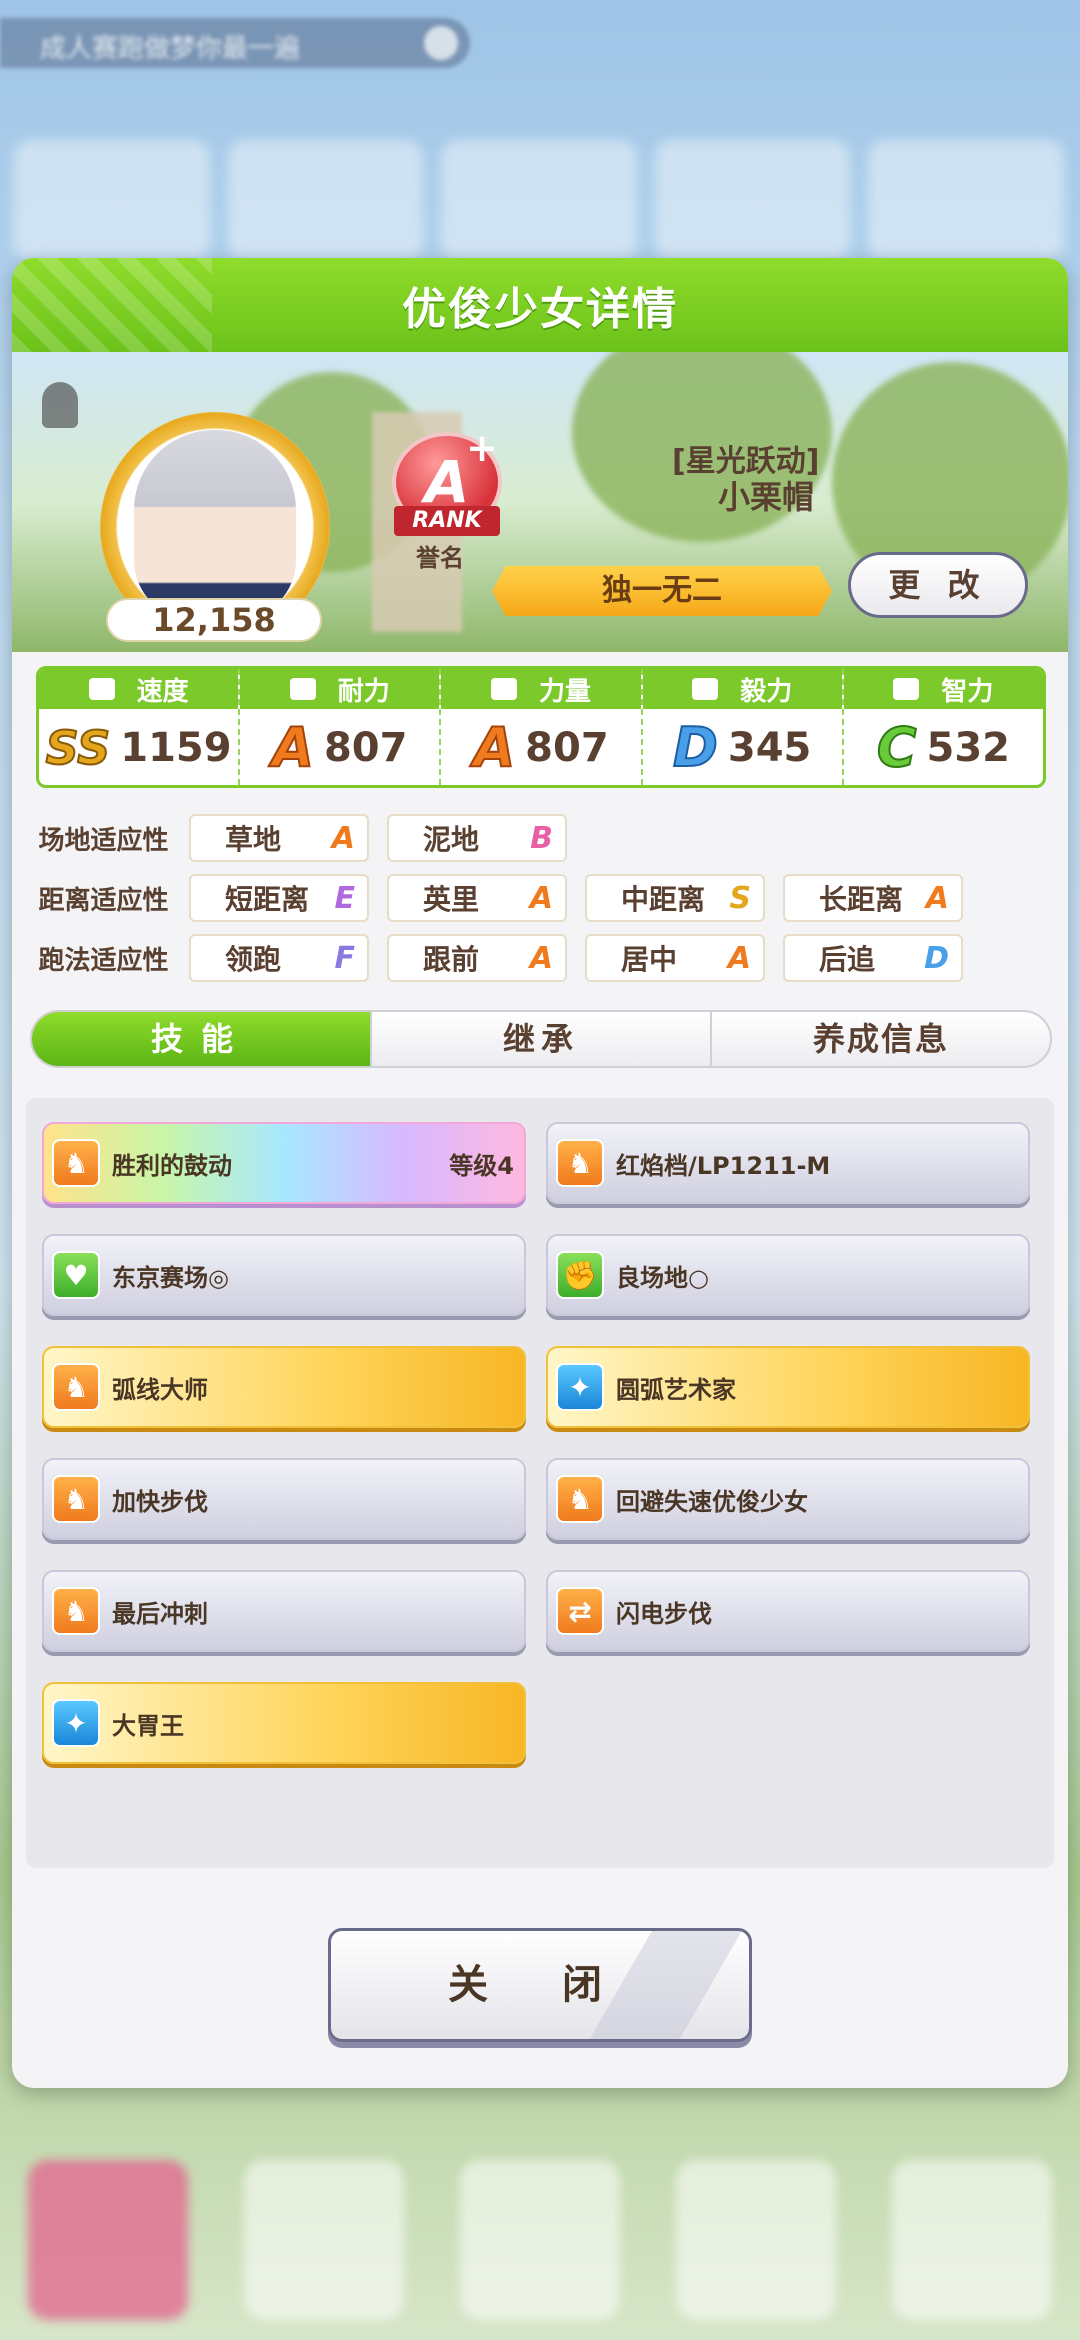 The image size is (1080, 2340). Describe the element at coordinates (664, 1613) in the screenshot. I see `skill-name: 闪电步伐` at that location.